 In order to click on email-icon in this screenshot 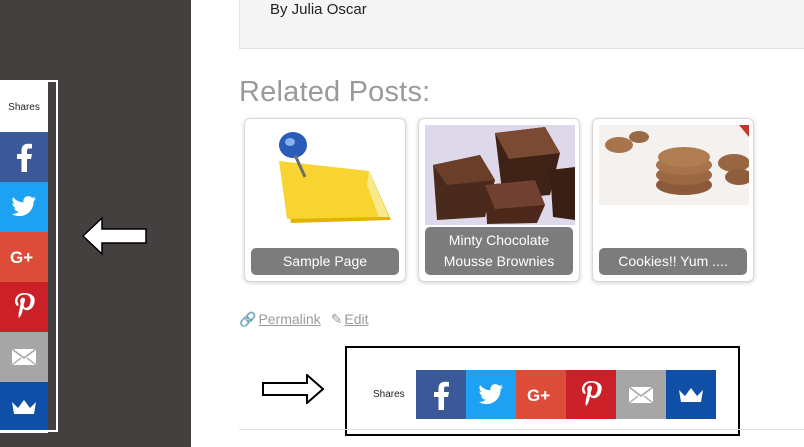, I will do `click(641, 394)`.